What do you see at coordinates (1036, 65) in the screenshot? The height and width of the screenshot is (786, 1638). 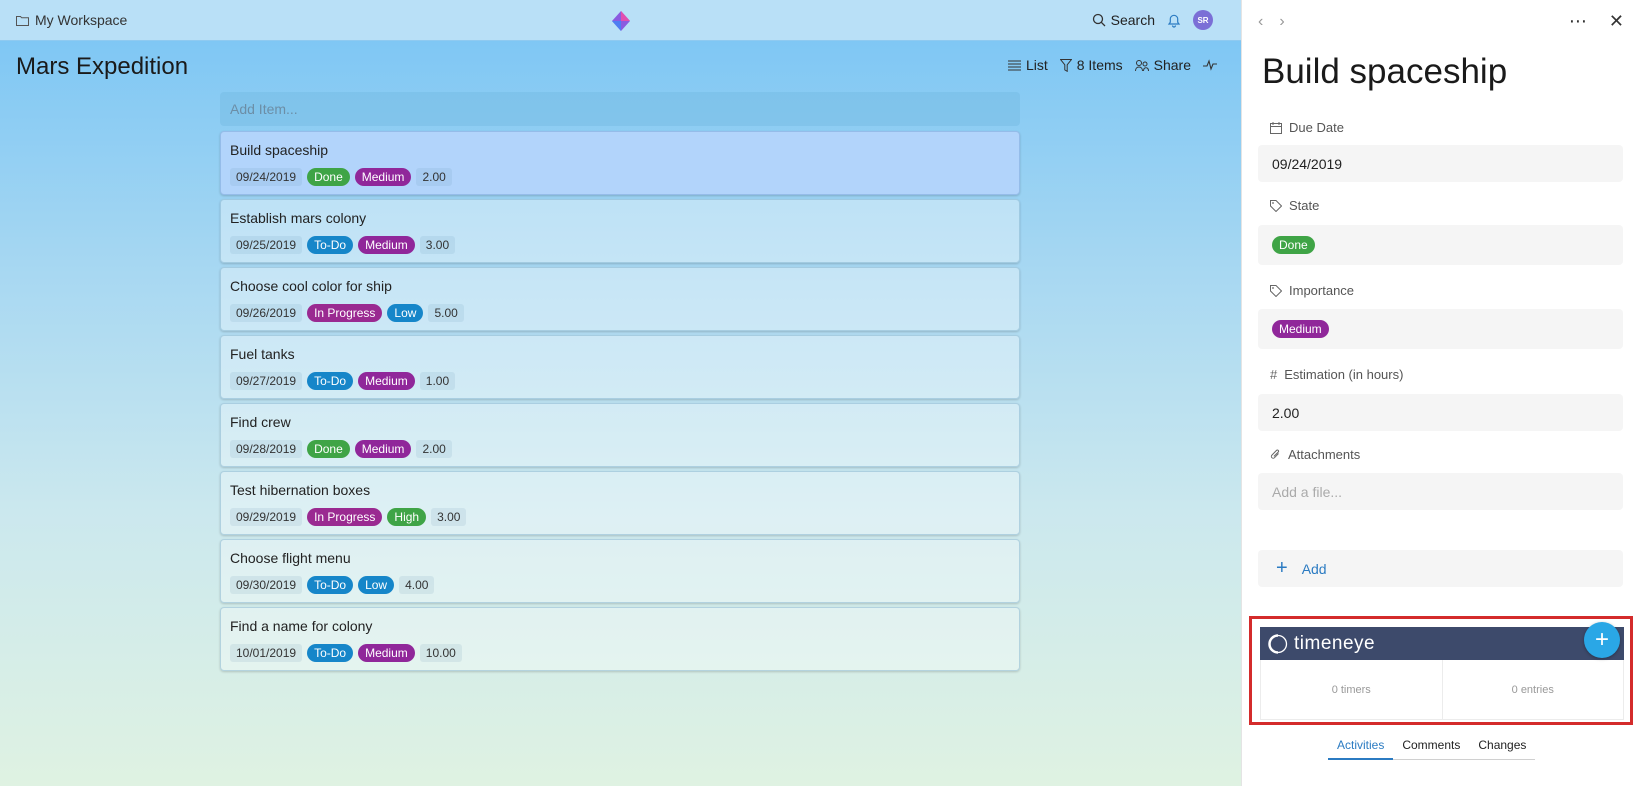 I see `list-view-label: List` at bounding box center [1036, 65].